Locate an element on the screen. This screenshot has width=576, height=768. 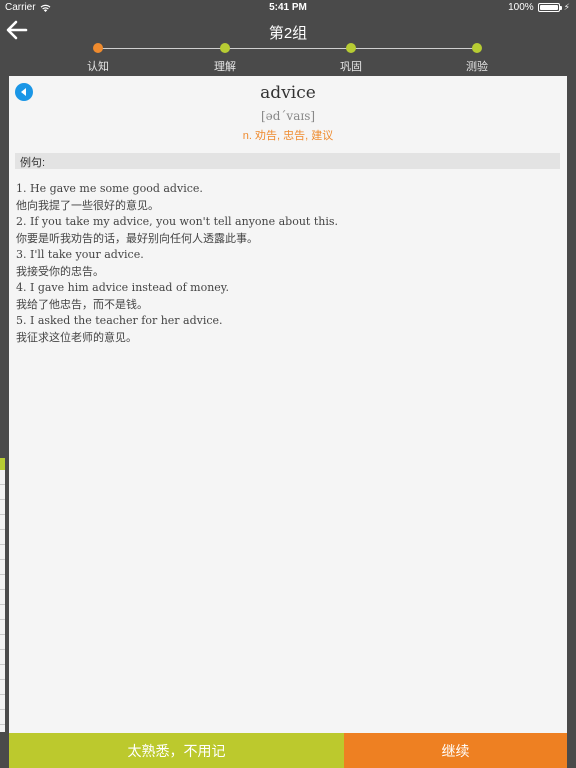
continue-button: 继续 is located at coordinates (455, 750).